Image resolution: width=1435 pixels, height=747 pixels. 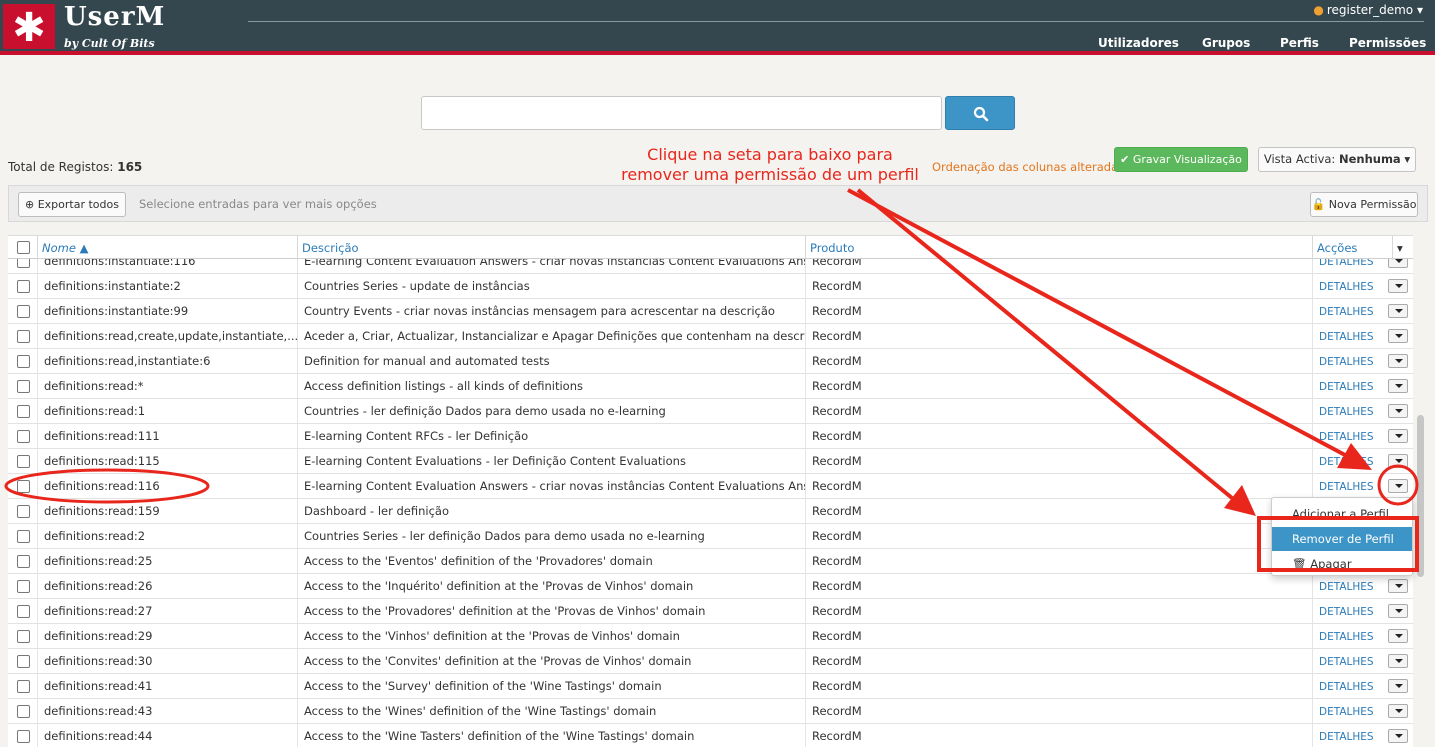 What do you see at coordinates (681, 113) in the screenshot?
I see `search-input` at bounding box center [681, 113].